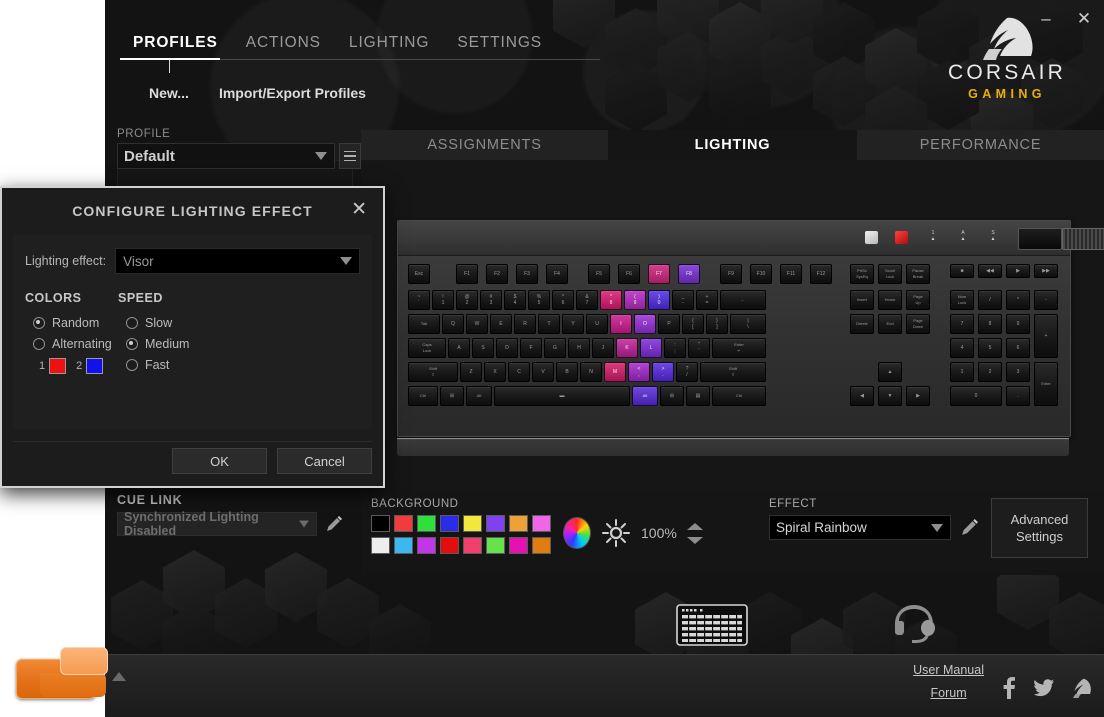 The height and width of the screenshot is (717, 1104). I want to click on key-a: A, so click(459, 348).